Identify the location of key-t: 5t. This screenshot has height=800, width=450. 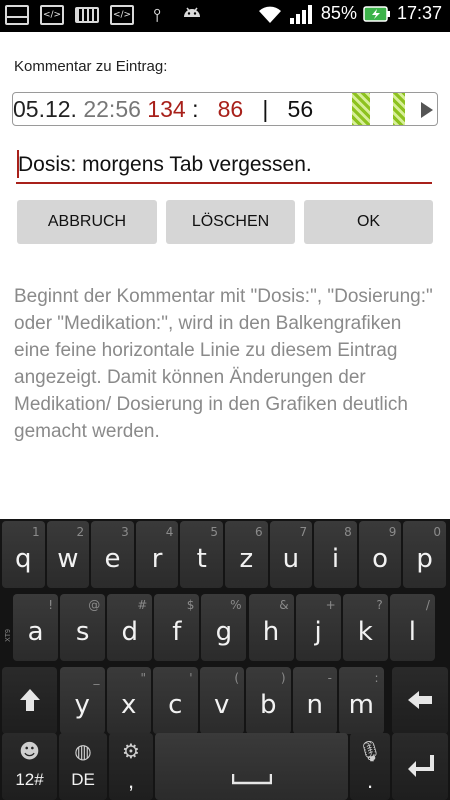
(201, 554).